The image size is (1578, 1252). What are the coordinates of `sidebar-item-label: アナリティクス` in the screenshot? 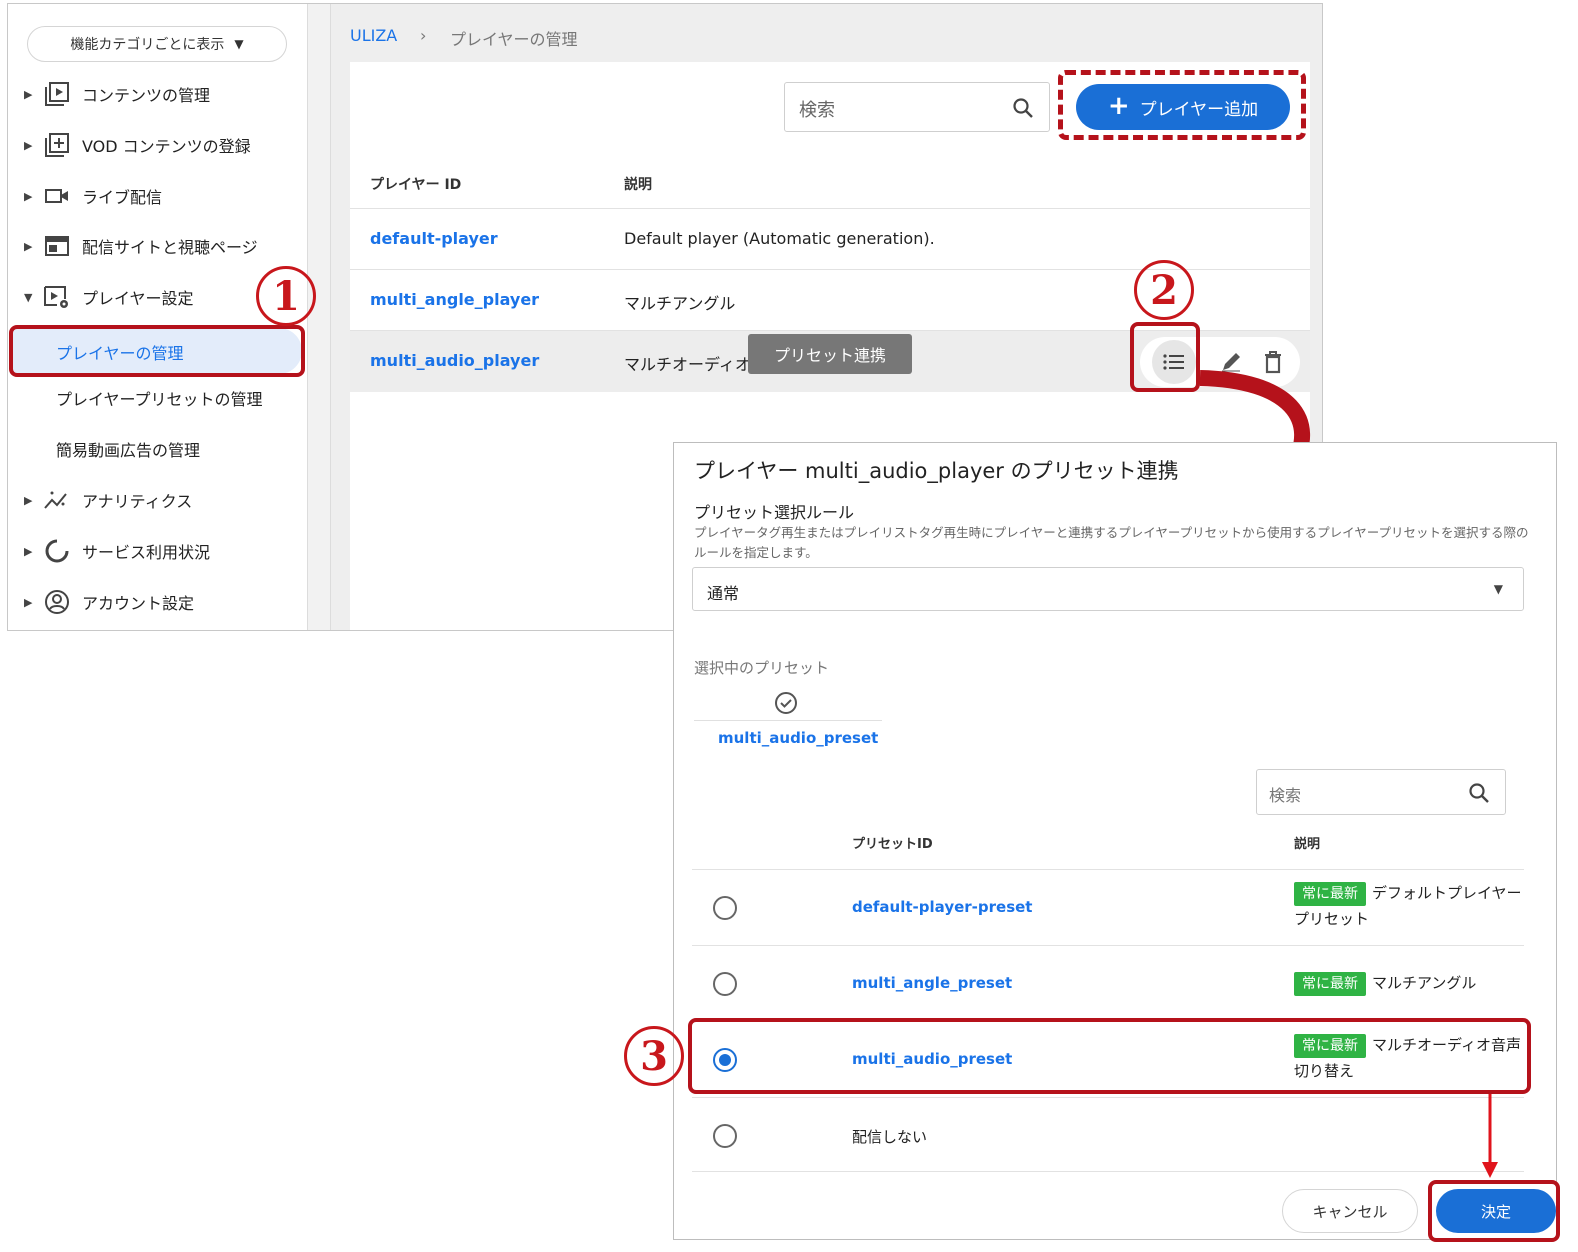 It's located at (137, 501).